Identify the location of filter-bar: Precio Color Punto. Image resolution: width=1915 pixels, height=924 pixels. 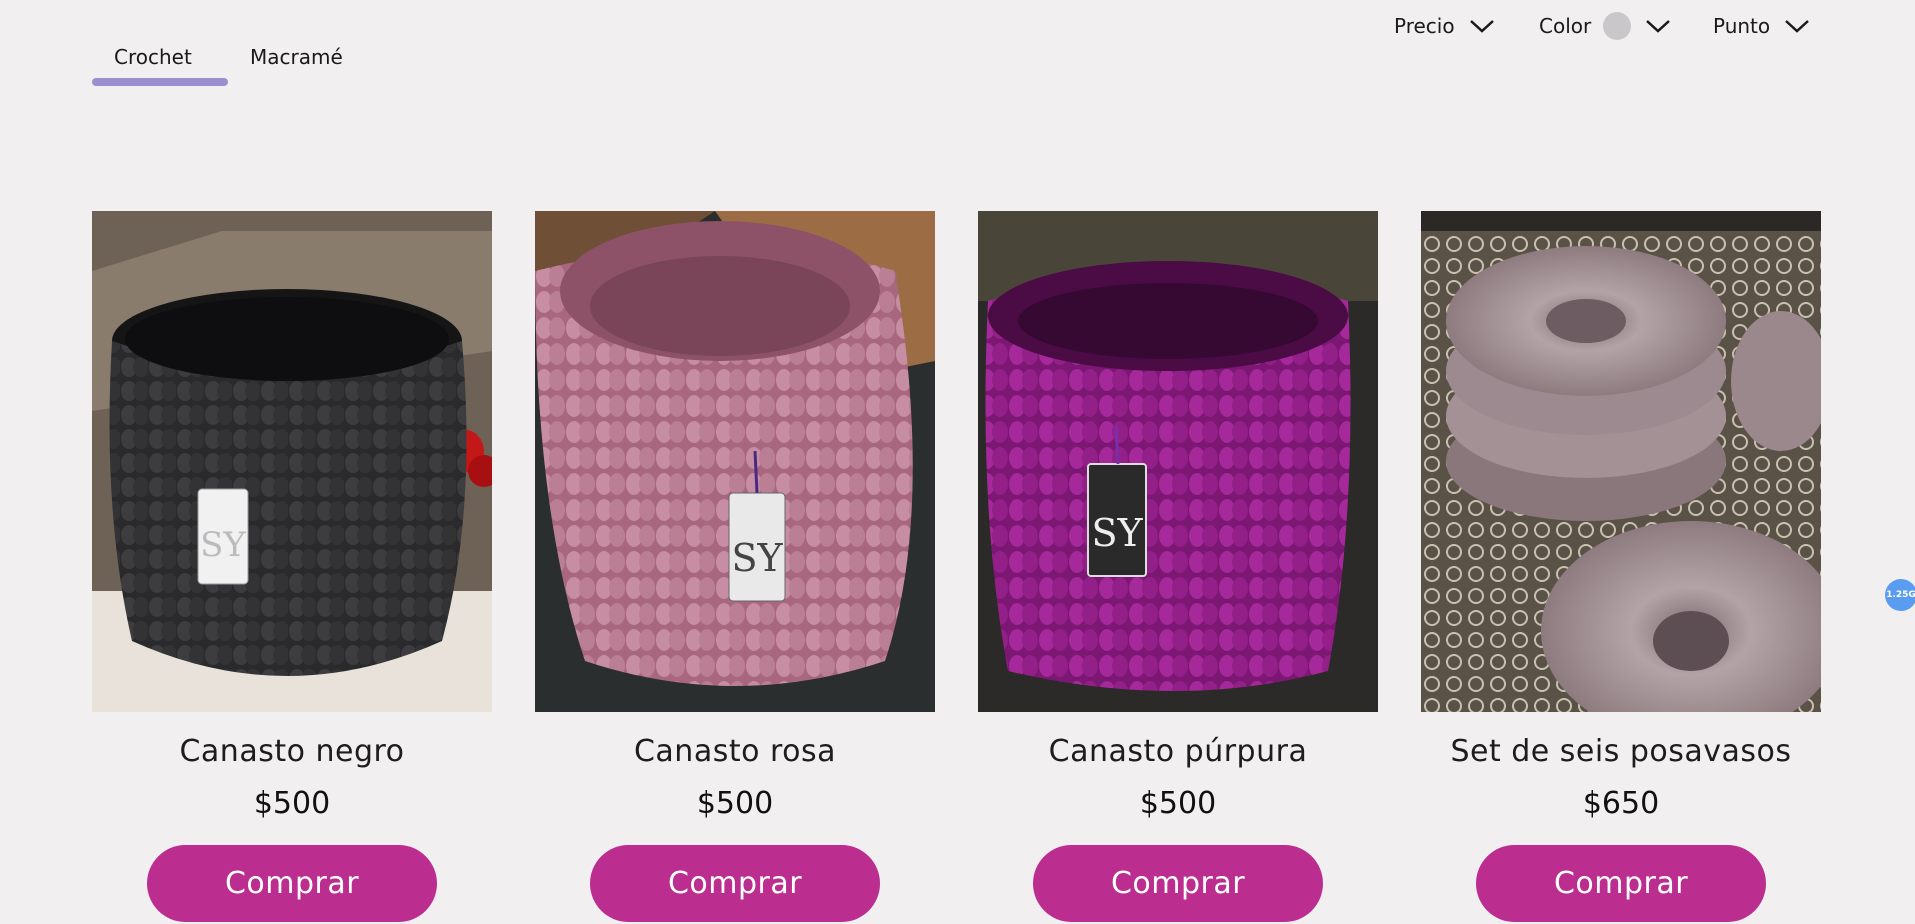
(1602, 26).